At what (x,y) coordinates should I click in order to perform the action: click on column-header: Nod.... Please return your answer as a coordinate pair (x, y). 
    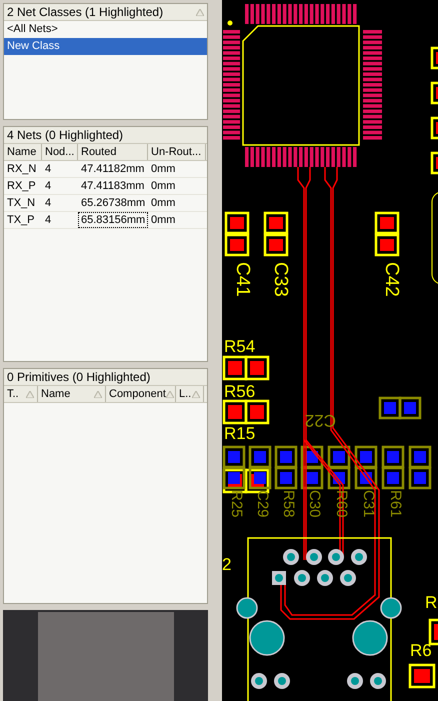
    Looking at the image, I should click on (60, 152).